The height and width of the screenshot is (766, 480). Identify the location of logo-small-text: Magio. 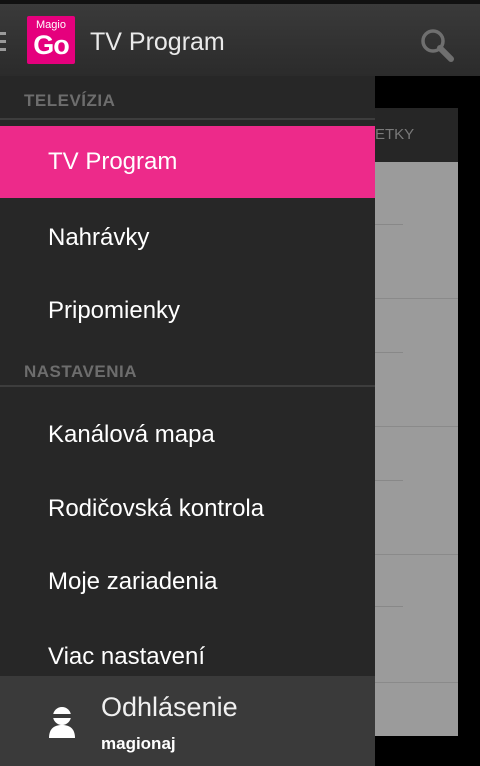
(51, 25).